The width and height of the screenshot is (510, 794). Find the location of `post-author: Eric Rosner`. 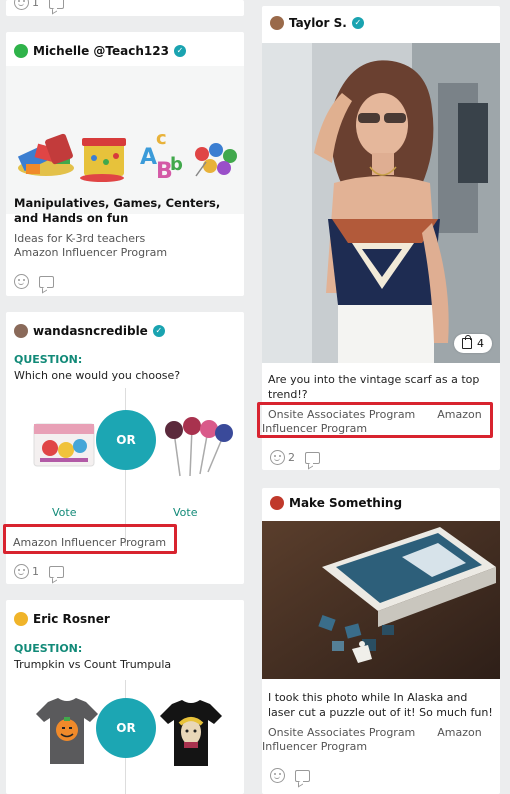

post-author: Eric Rosner is located at coordinates (62, 619).